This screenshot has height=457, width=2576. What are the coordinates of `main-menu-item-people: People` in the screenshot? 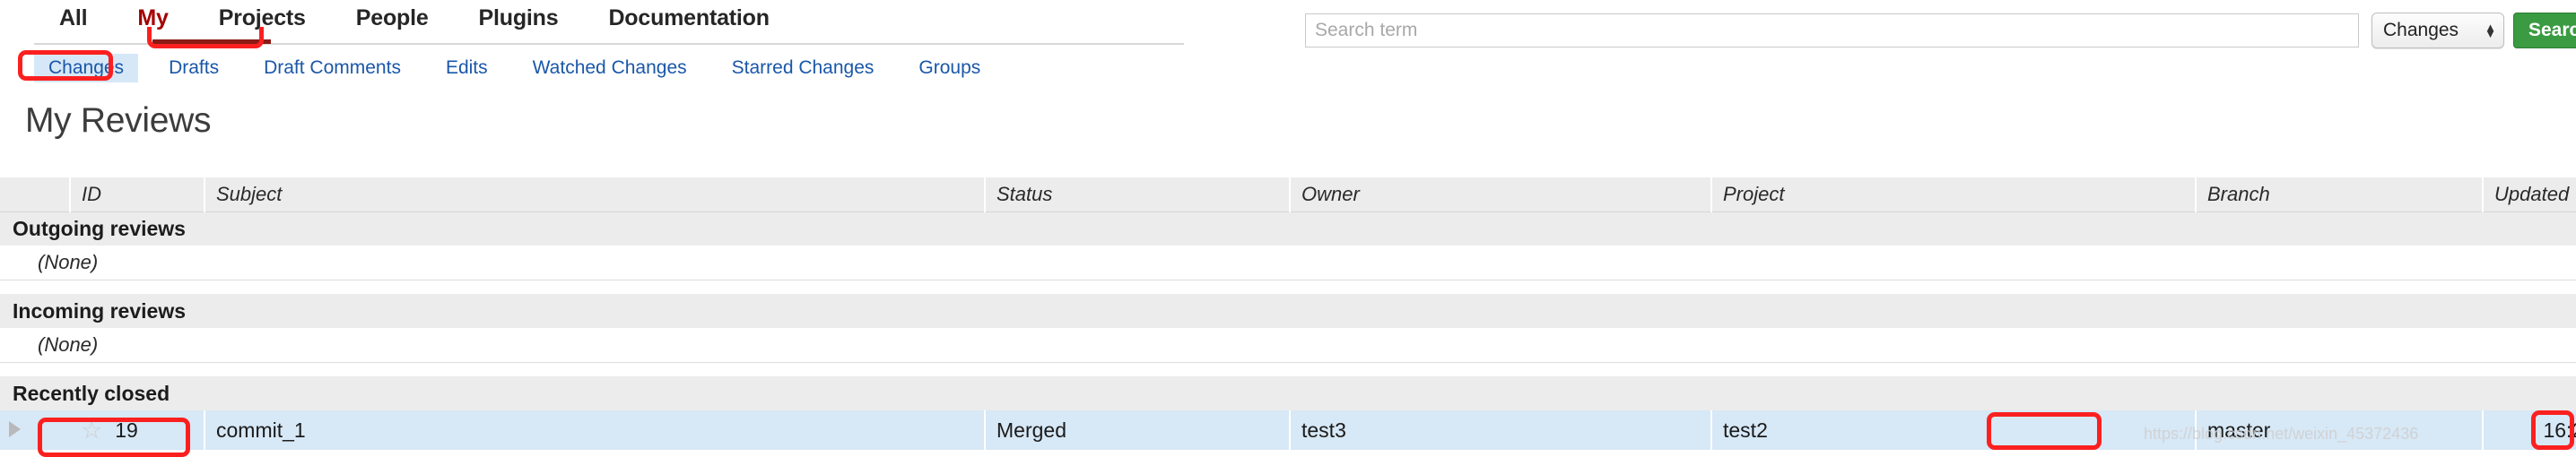 It's located at (392, 18).